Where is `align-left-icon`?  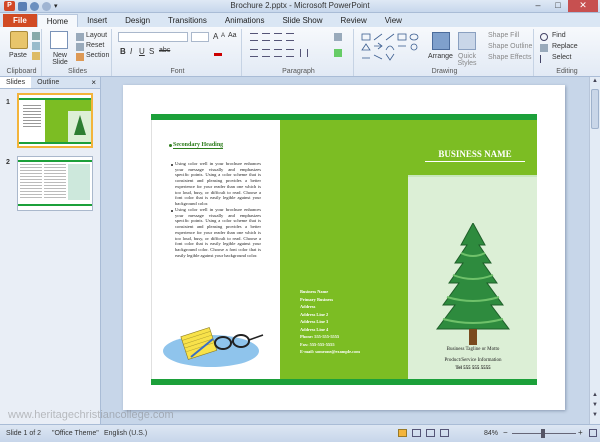
align-left-icon is located at coordinates (254, 53).